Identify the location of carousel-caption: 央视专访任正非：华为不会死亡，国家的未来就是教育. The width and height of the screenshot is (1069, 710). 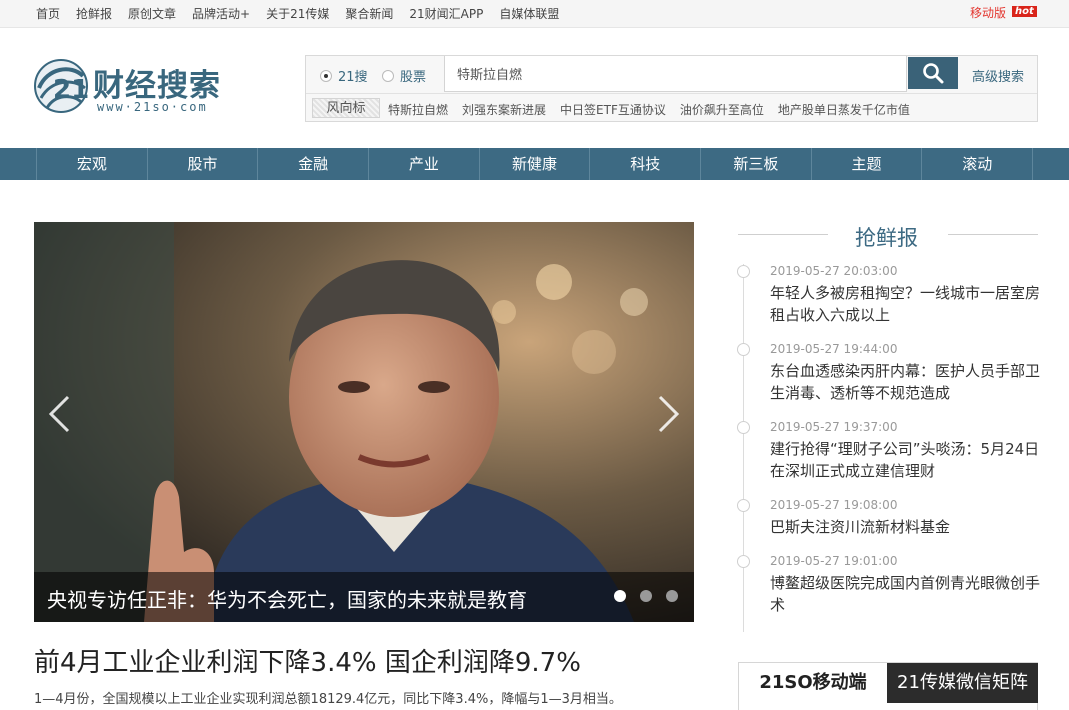
(287, 598).